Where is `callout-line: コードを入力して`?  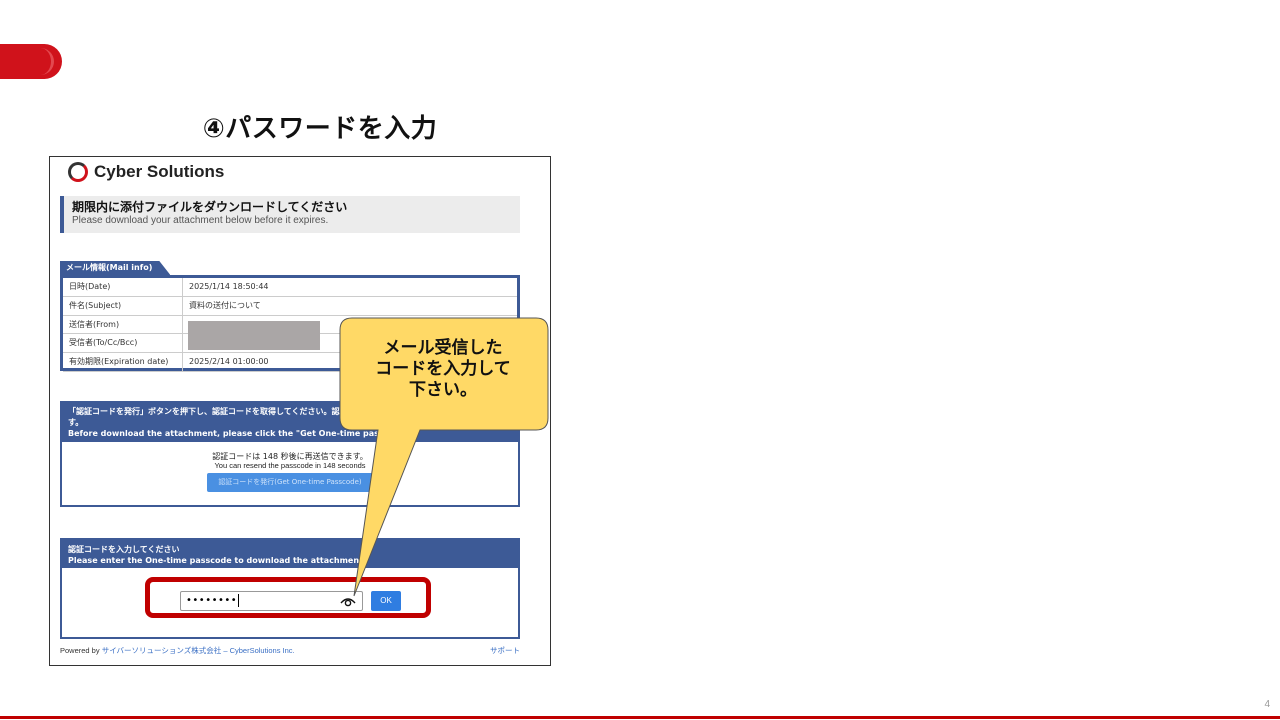 callout-line: コードを入力して is located at coordinates (443, 369).